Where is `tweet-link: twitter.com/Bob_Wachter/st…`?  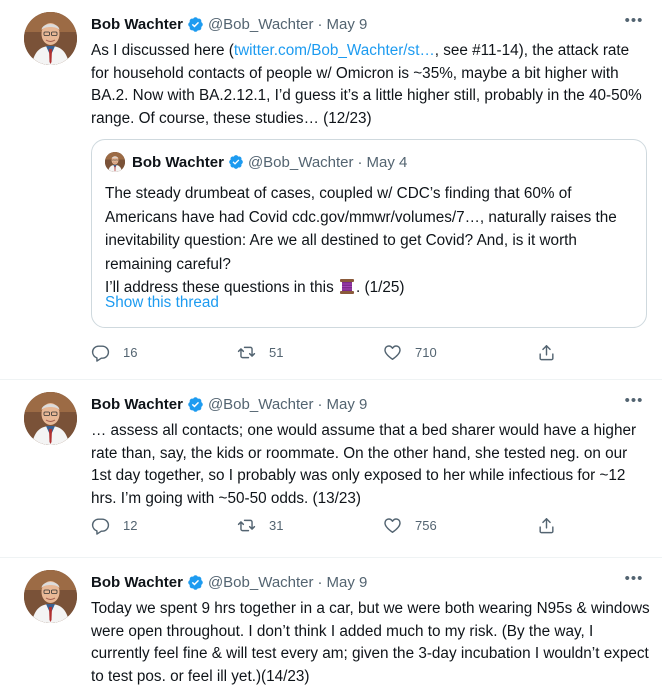
tweet-link: twitter.com/Bob_Wachter/st… is located at coordinates (334, 50).